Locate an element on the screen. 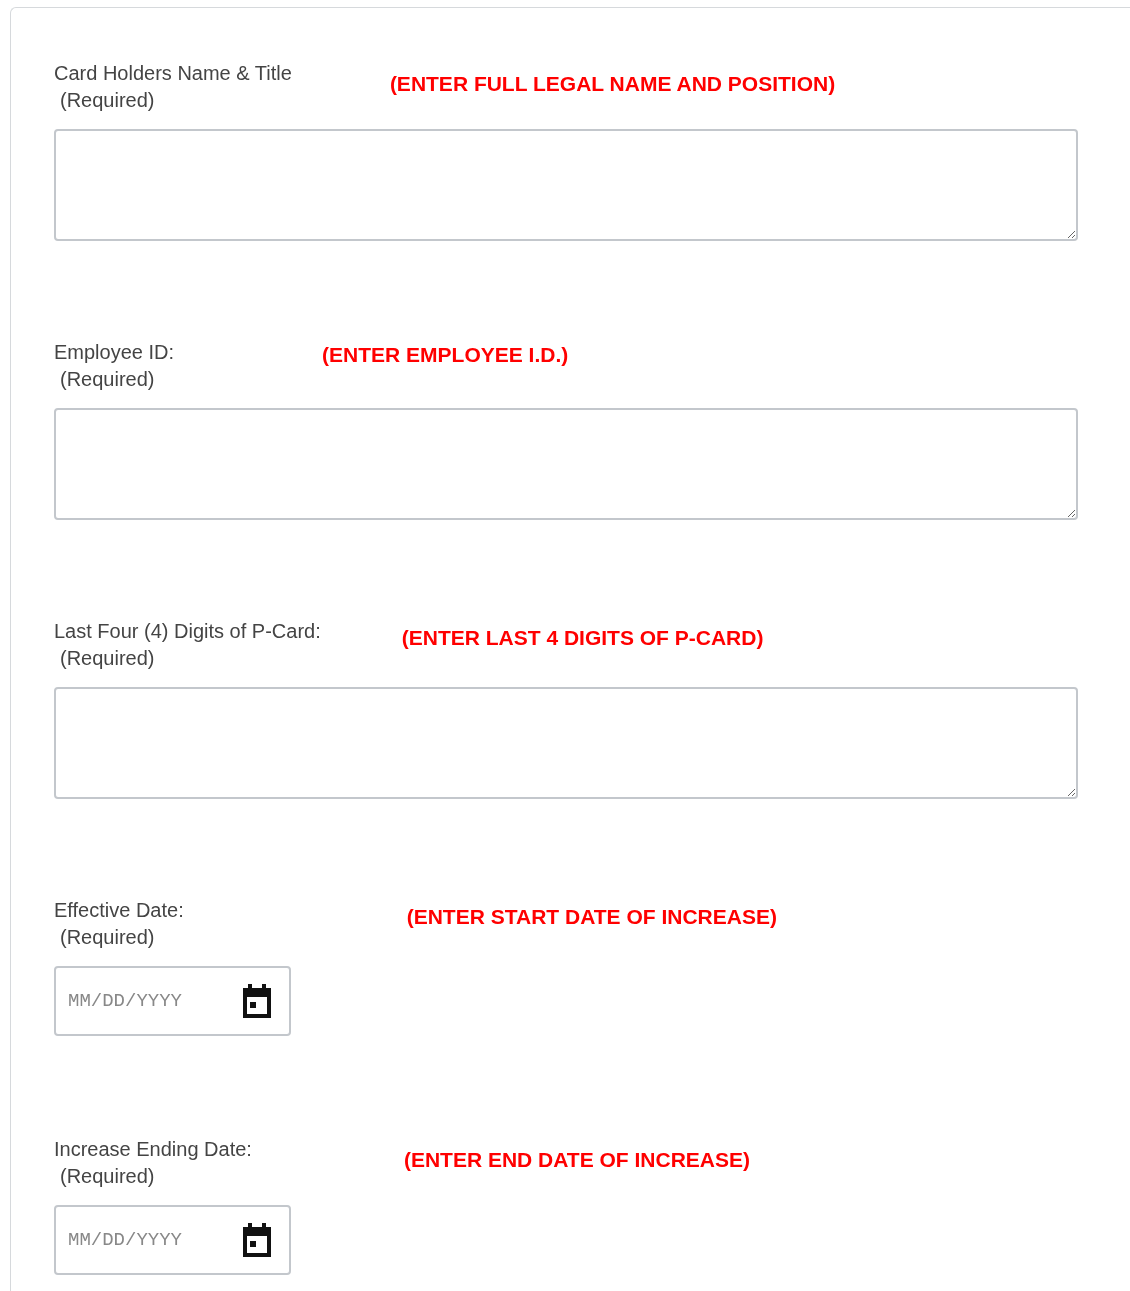 The height and width of the screenshot is (1291, 1130). field-label: Effective Date: is located at coordinates (119, 910).